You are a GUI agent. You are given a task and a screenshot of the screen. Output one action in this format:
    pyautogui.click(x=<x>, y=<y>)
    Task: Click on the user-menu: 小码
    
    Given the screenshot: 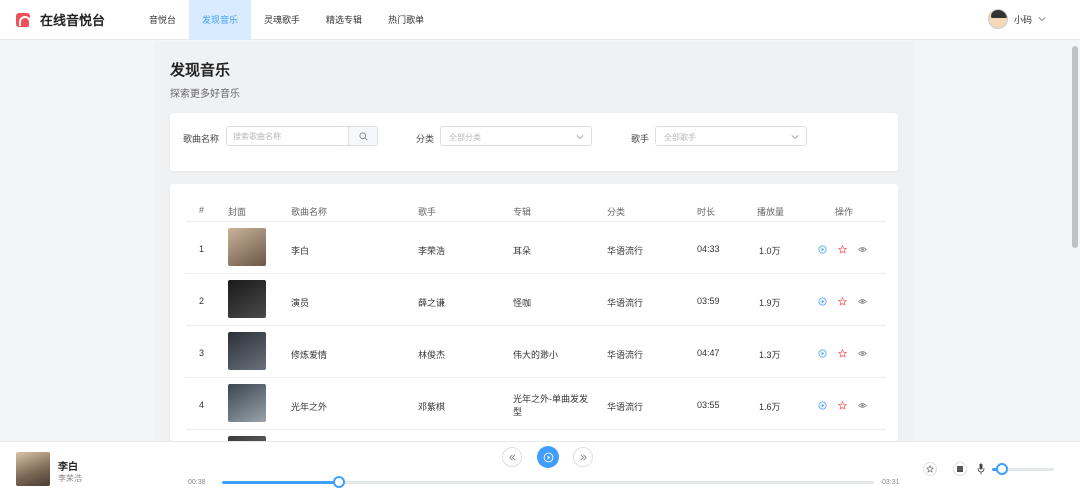 What is the action you would take?
    pyautogui.click(x=1016, y=19)
    